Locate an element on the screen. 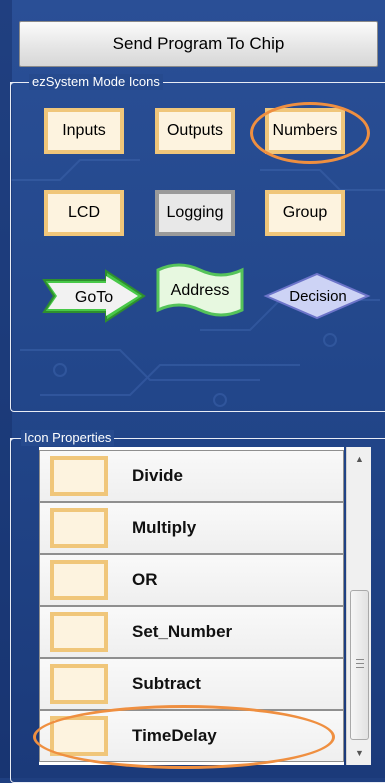 The width and height of the screenshot is (385, 783). item-label: Subtract is located at coordinates (166, 683).